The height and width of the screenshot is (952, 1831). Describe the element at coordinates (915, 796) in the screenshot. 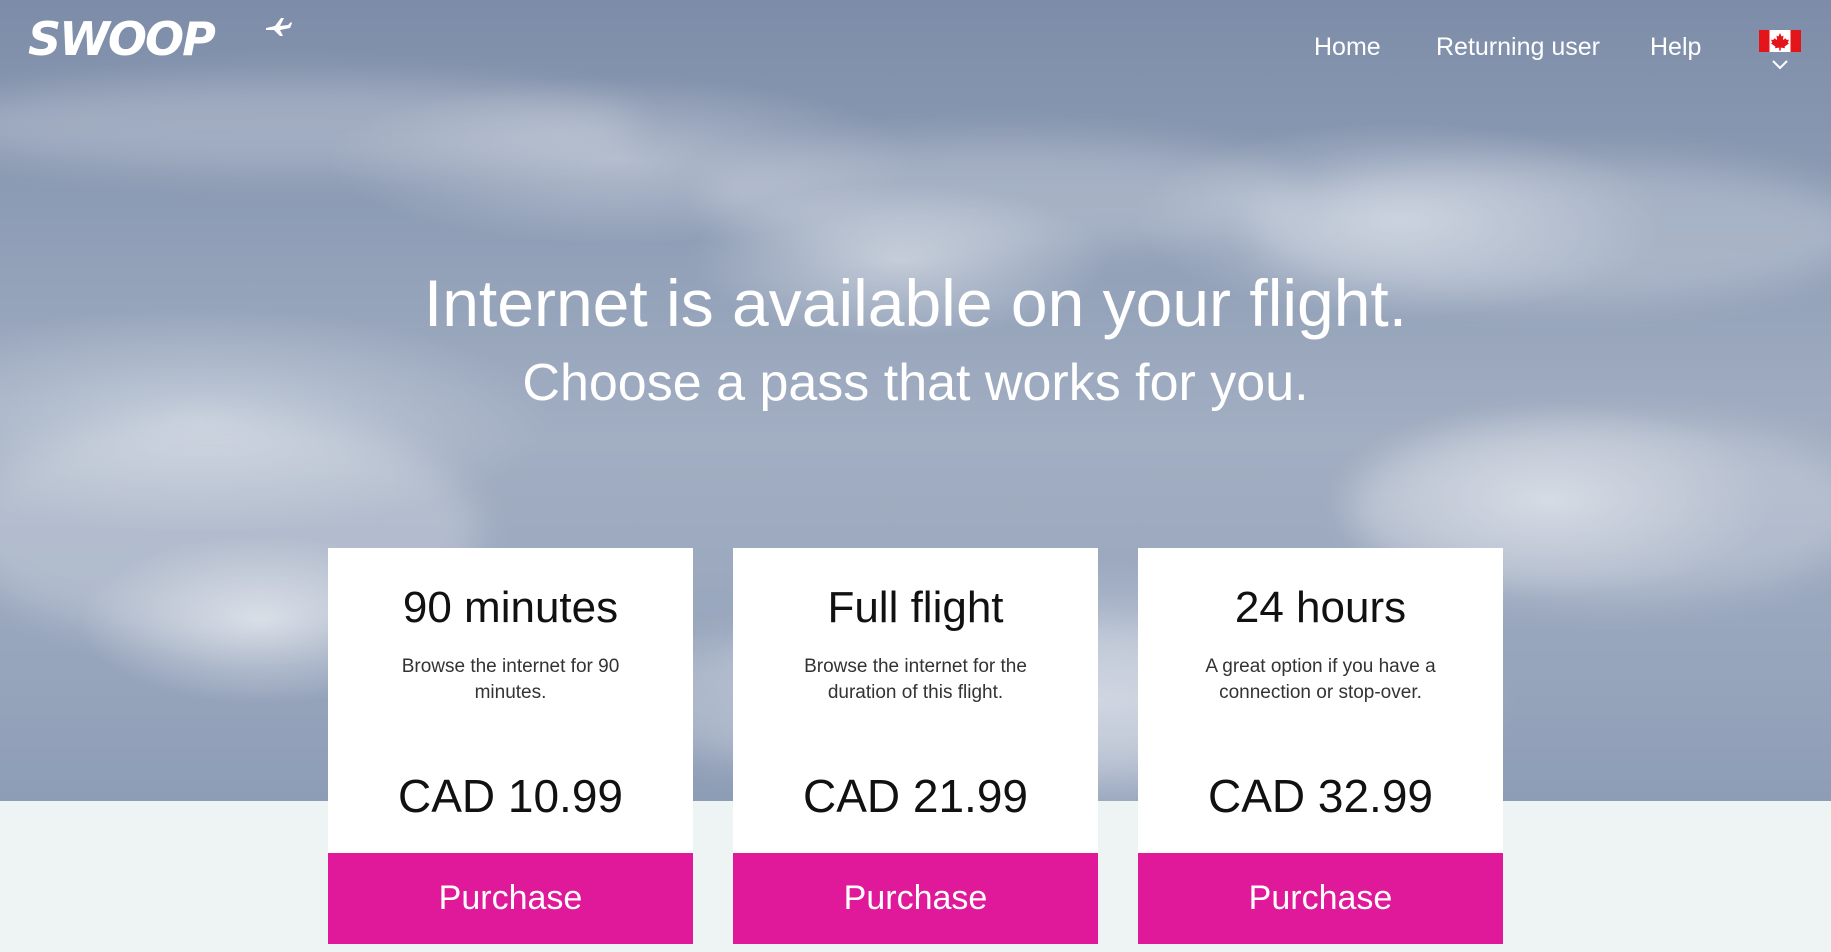

I see `plan-price: CAD 21.99` at that location.